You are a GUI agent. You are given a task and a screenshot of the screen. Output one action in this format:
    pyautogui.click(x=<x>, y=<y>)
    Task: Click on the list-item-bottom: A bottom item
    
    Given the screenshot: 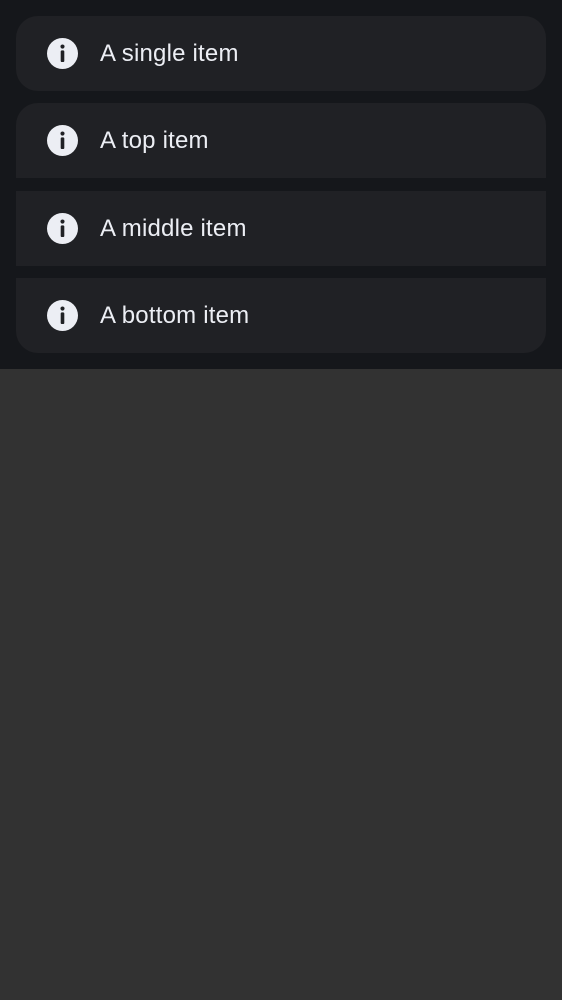 What is the action you would take?
    pyautogui.click(x=281, y=315)
    